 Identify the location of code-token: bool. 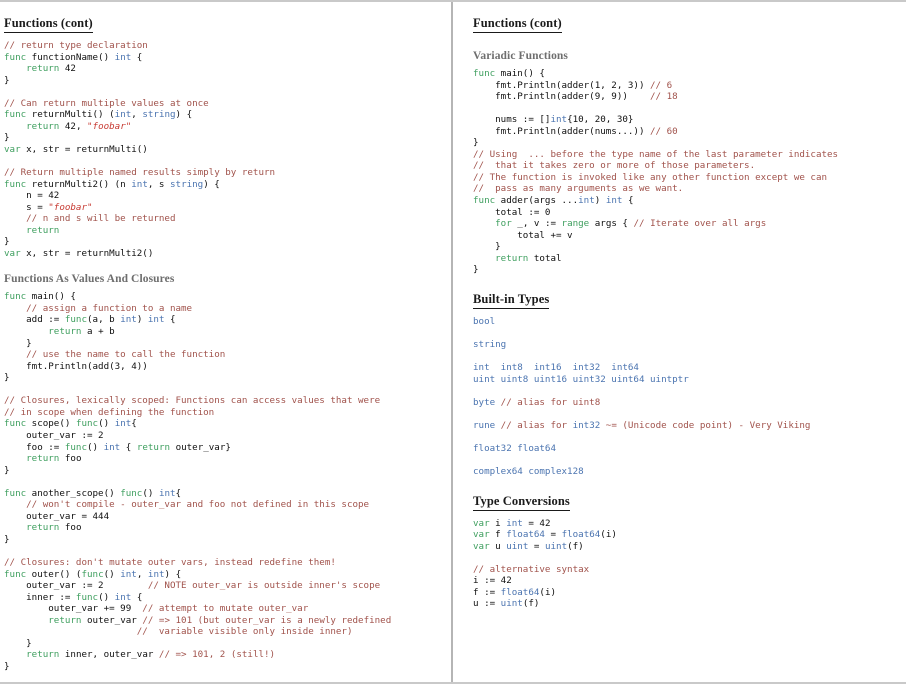
(484, 321).